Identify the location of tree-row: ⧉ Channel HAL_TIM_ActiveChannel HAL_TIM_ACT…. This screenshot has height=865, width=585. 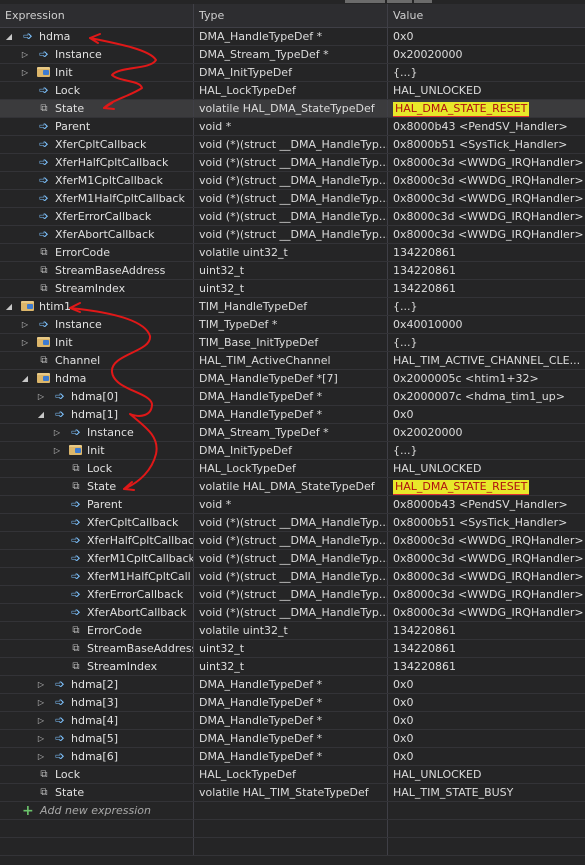
(292, 361).